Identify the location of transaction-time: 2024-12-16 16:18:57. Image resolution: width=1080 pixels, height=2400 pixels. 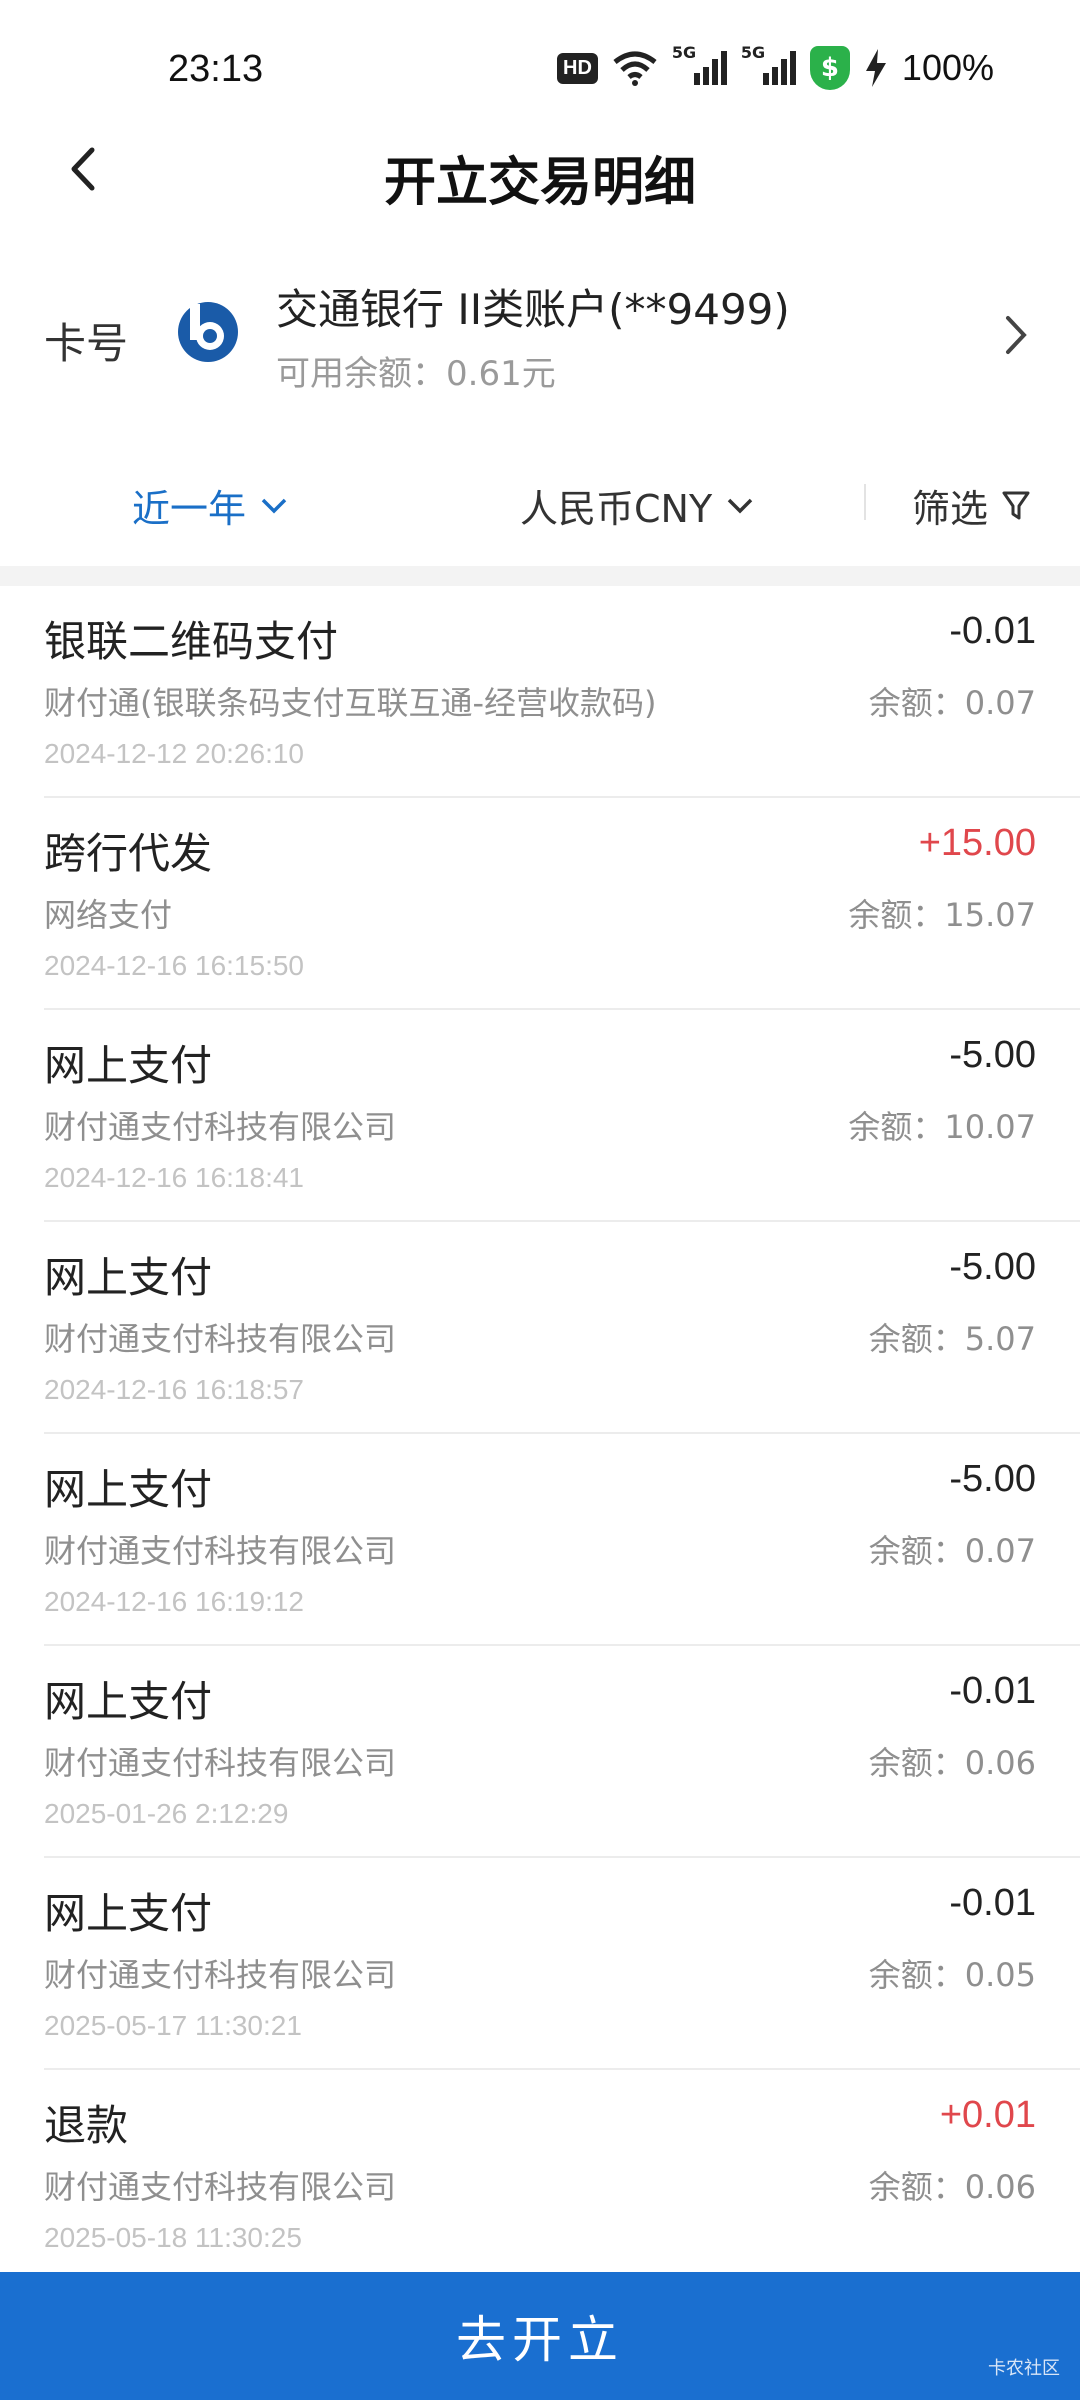
(174, 1389).